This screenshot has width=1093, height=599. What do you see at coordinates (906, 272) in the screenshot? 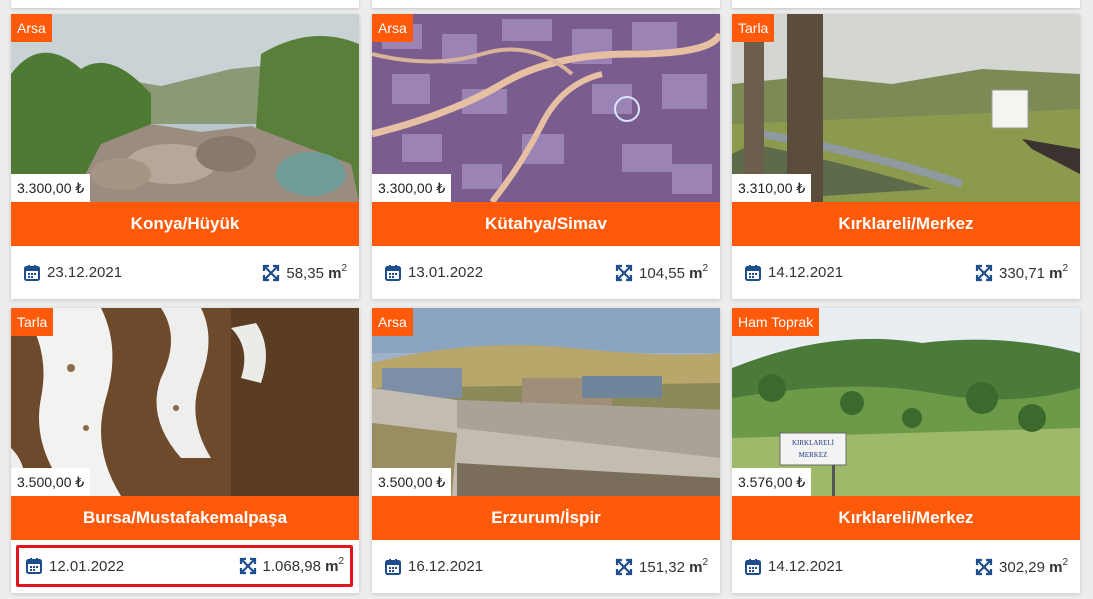
I see `listing-meta: 14.12.2021 330,71 m2` at bounding box center [906, 272].